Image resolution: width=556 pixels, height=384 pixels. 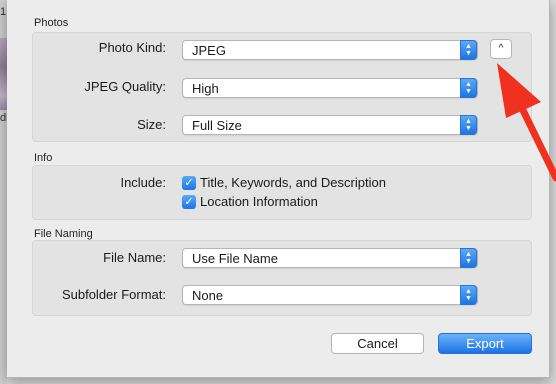 I want to click on annotation-arrow, so click(x=526, y=122).